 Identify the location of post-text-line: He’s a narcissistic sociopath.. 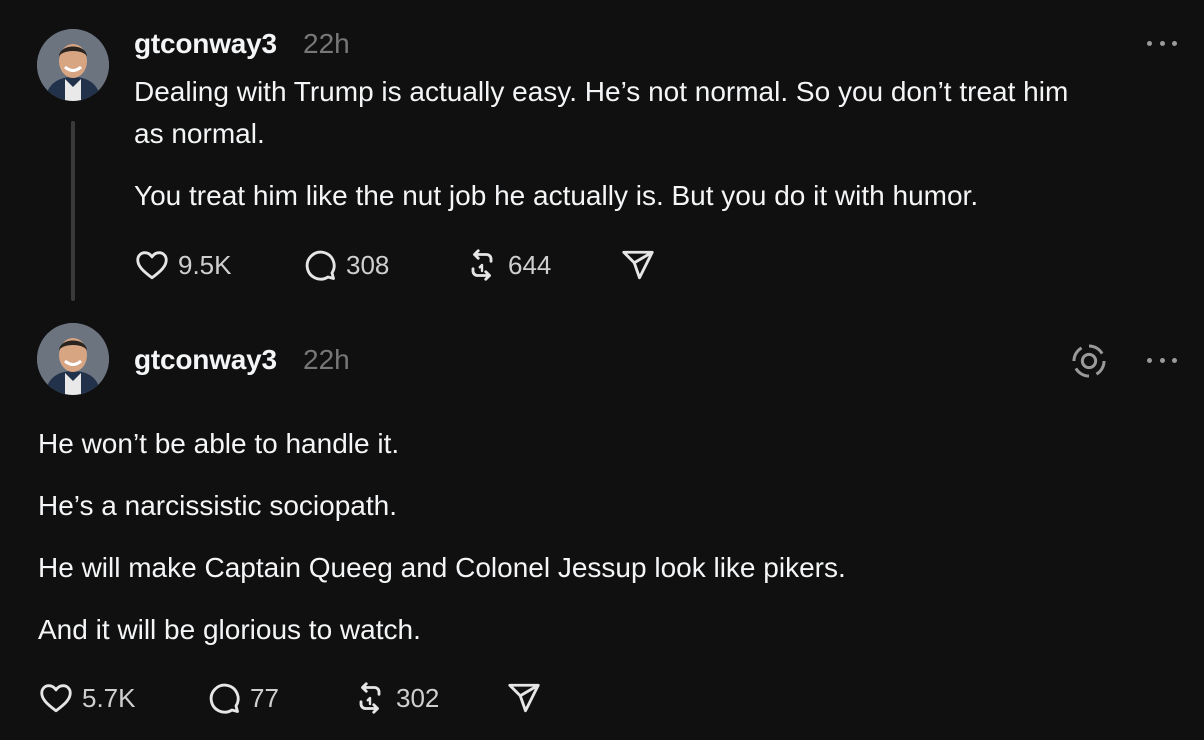
(217, 505).